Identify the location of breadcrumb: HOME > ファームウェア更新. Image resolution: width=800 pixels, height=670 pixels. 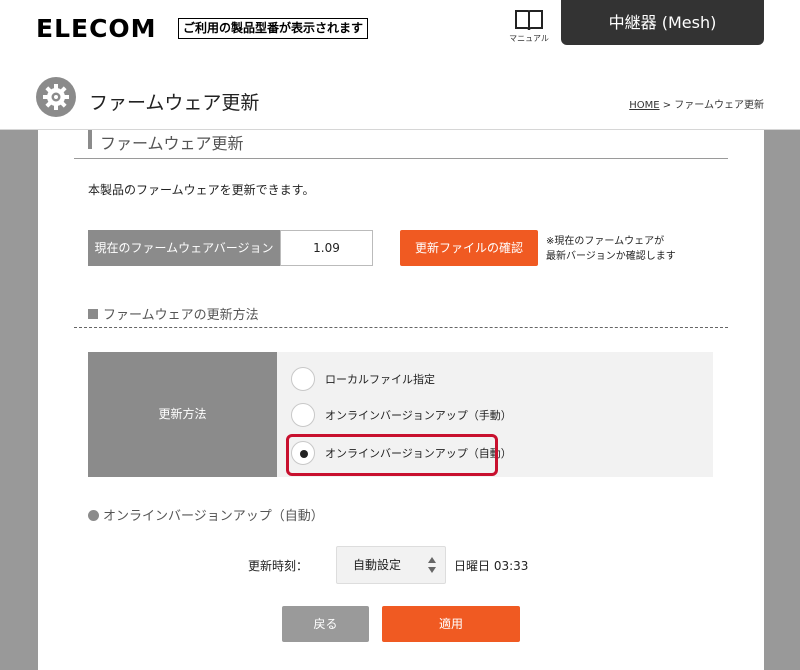
(696, 103).